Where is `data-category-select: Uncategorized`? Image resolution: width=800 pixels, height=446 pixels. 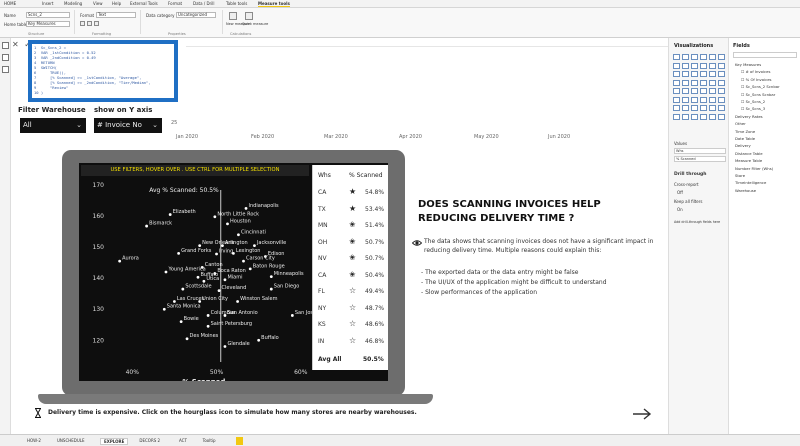
data-category-select: Uncategorized is located at coordinates (196, 15).